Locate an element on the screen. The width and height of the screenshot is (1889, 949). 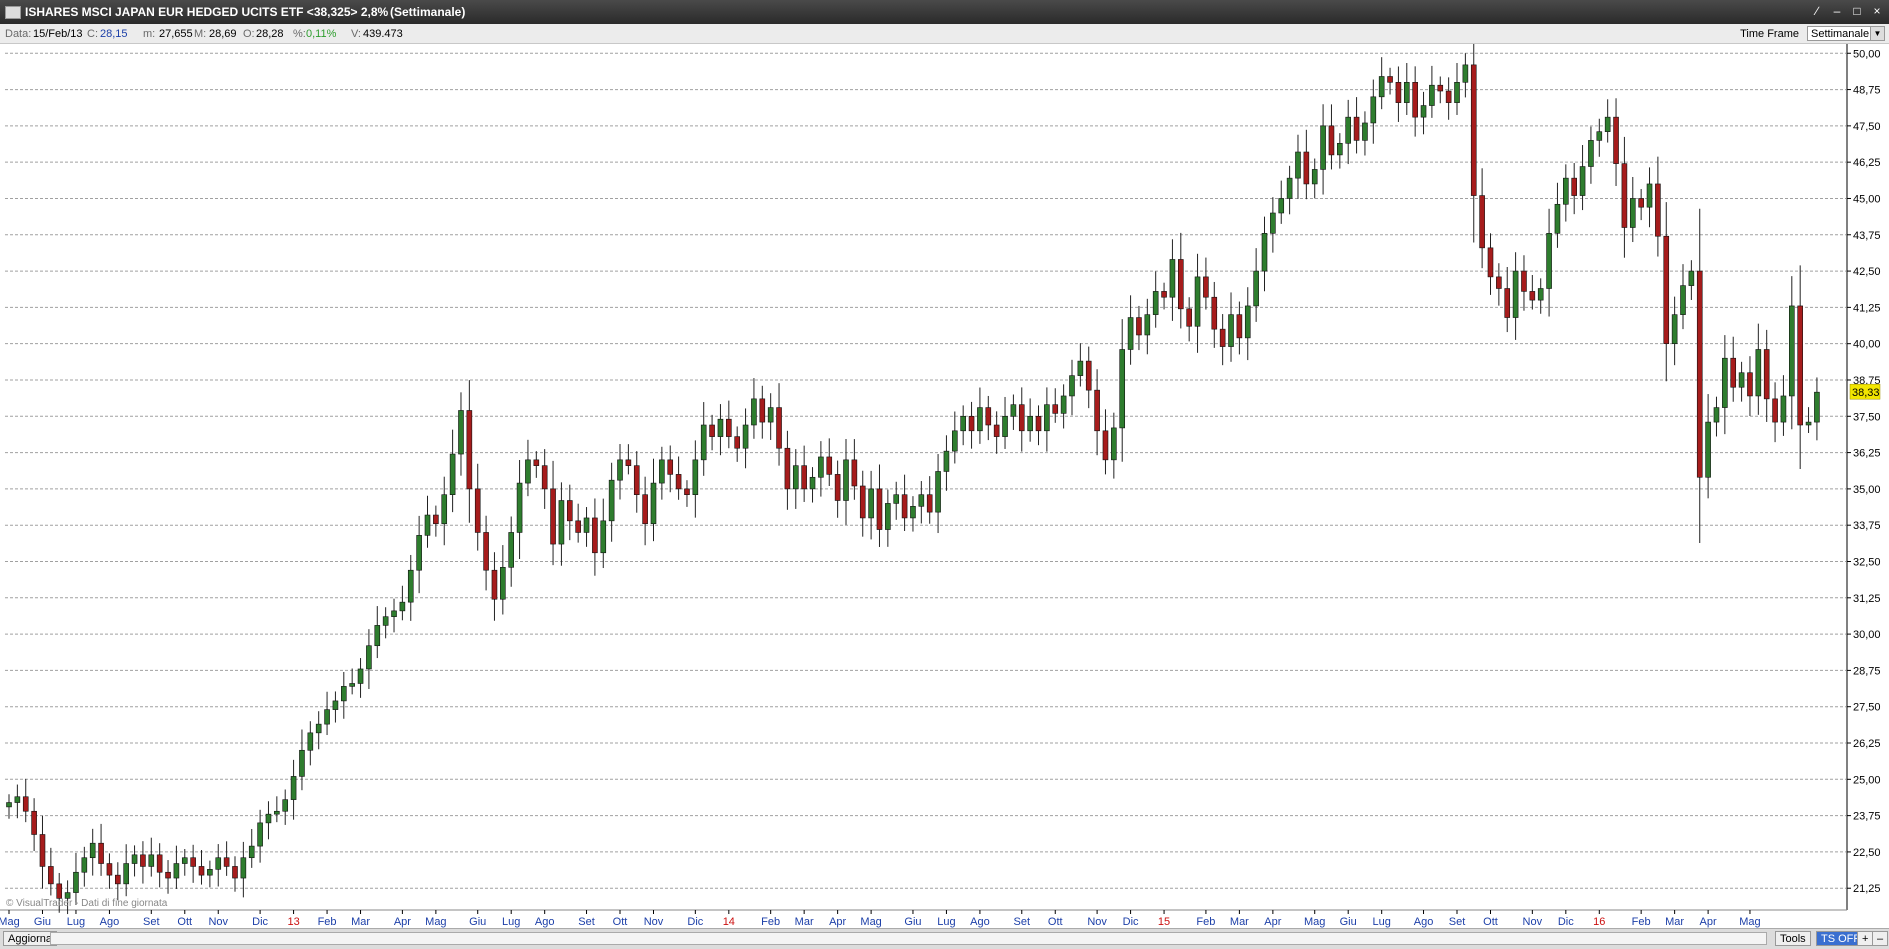
y-tick-label: 36,25 is located at coordinates (1867, 454).